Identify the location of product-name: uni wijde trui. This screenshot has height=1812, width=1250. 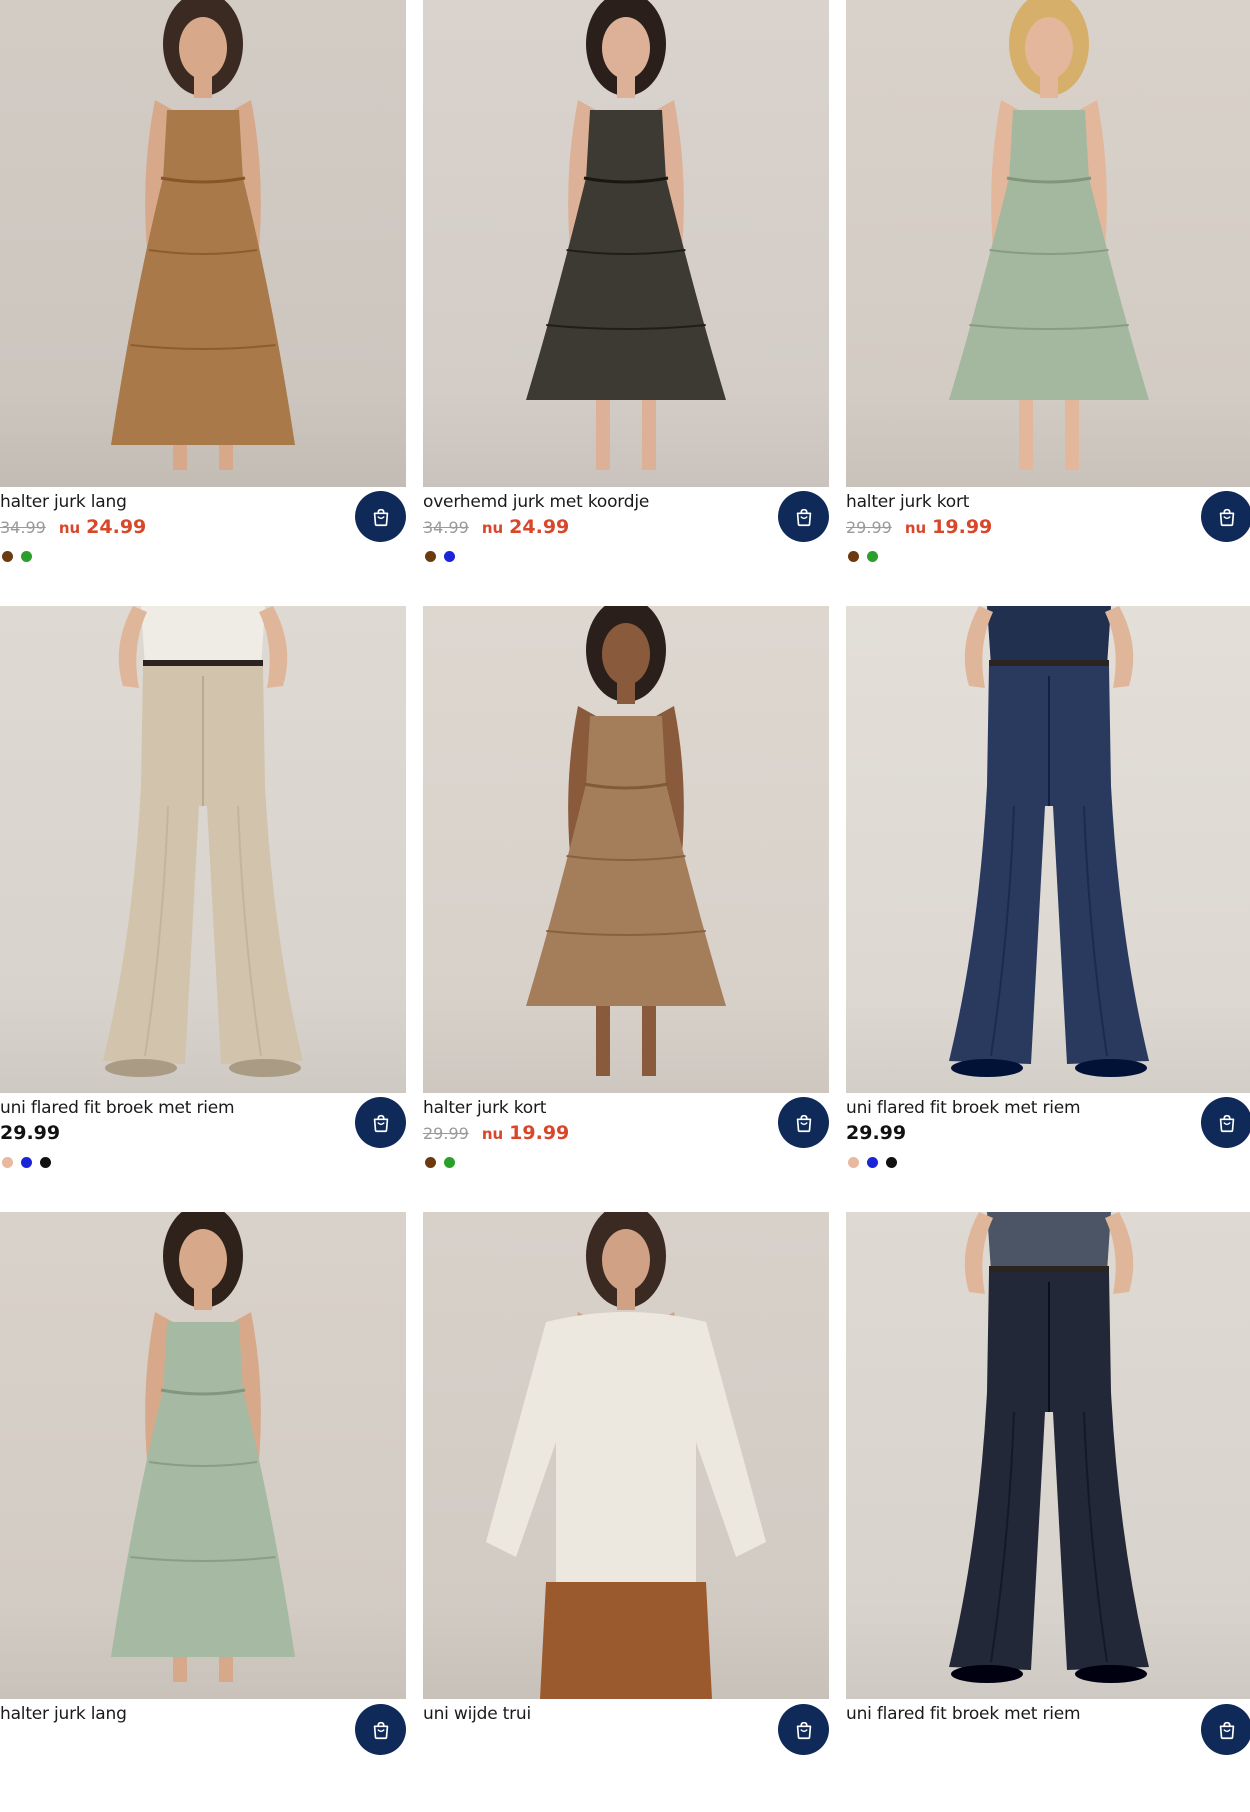
(477, 1714).